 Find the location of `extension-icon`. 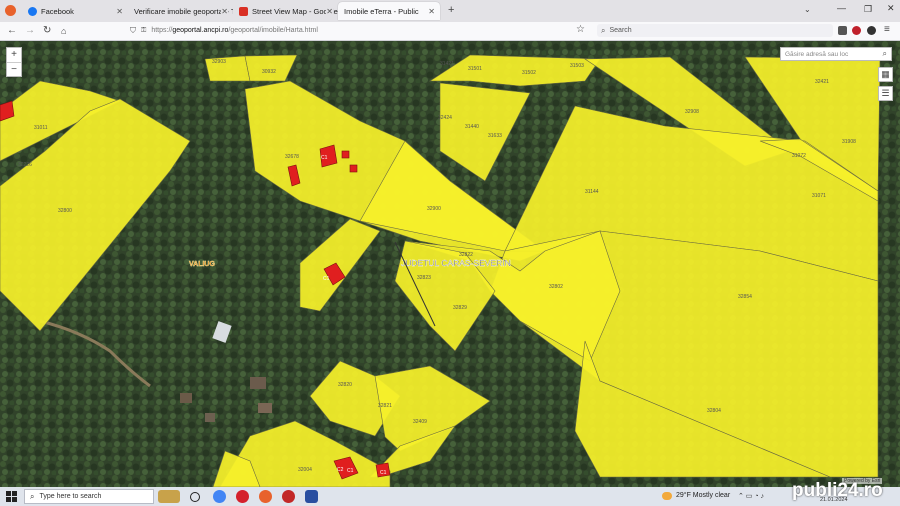

extension-icon is located at coordinates (856, 30).